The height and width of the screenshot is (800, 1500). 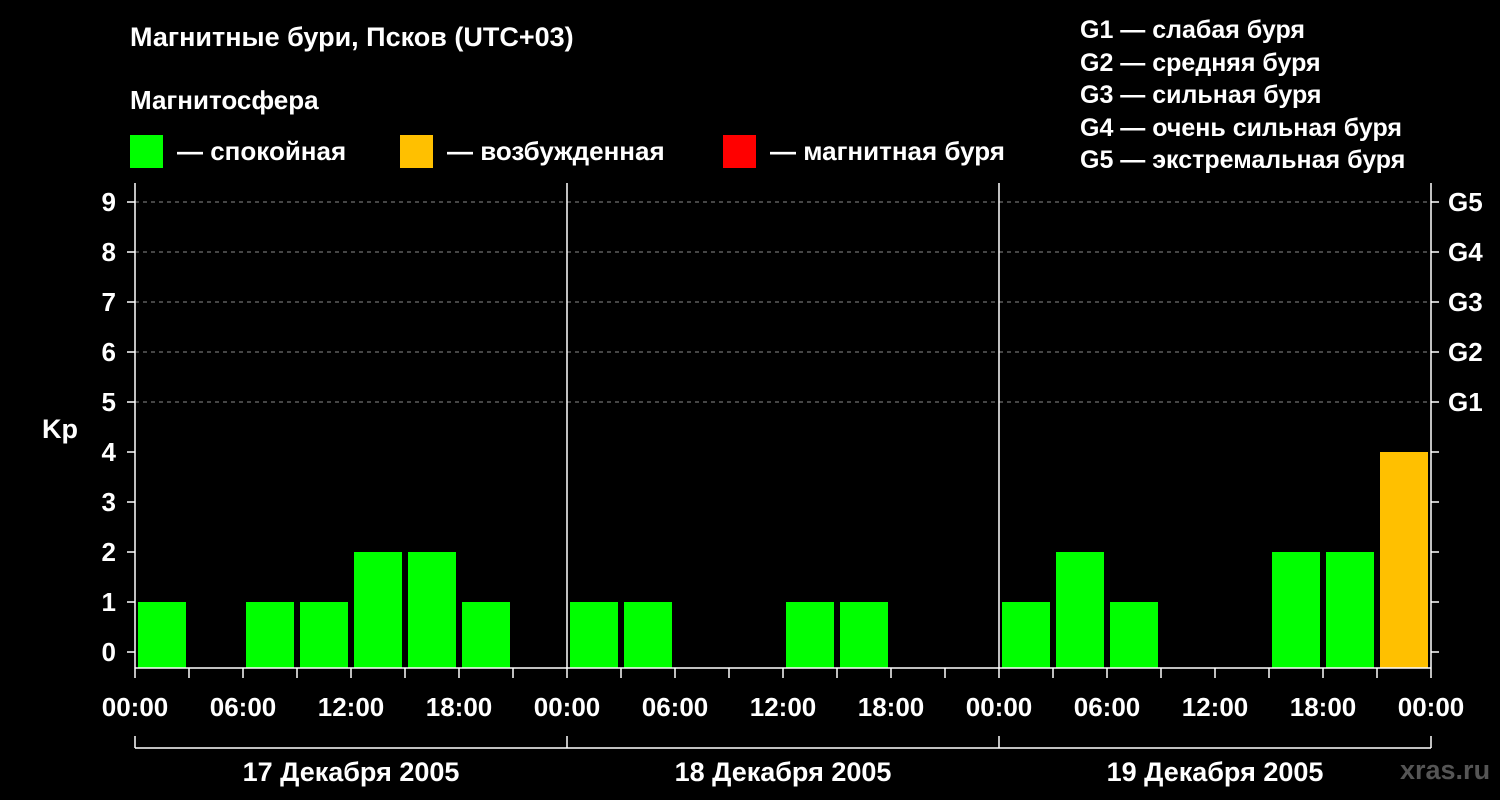 I want to click on y-tick-label: 7, so click(x=109, y=302).